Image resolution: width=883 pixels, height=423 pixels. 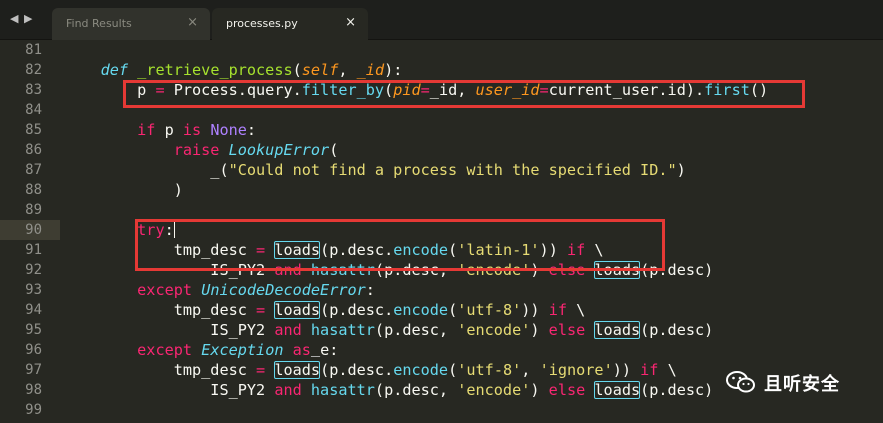 I want to click on code-token: raise, so click(x=196, y=150).